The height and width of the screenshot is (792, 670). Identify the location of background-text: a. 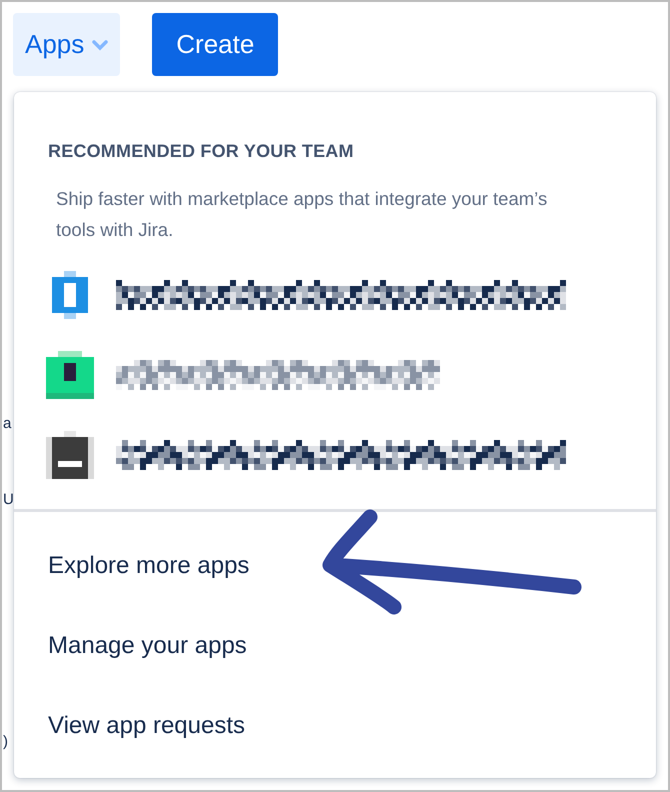
(7, 423).